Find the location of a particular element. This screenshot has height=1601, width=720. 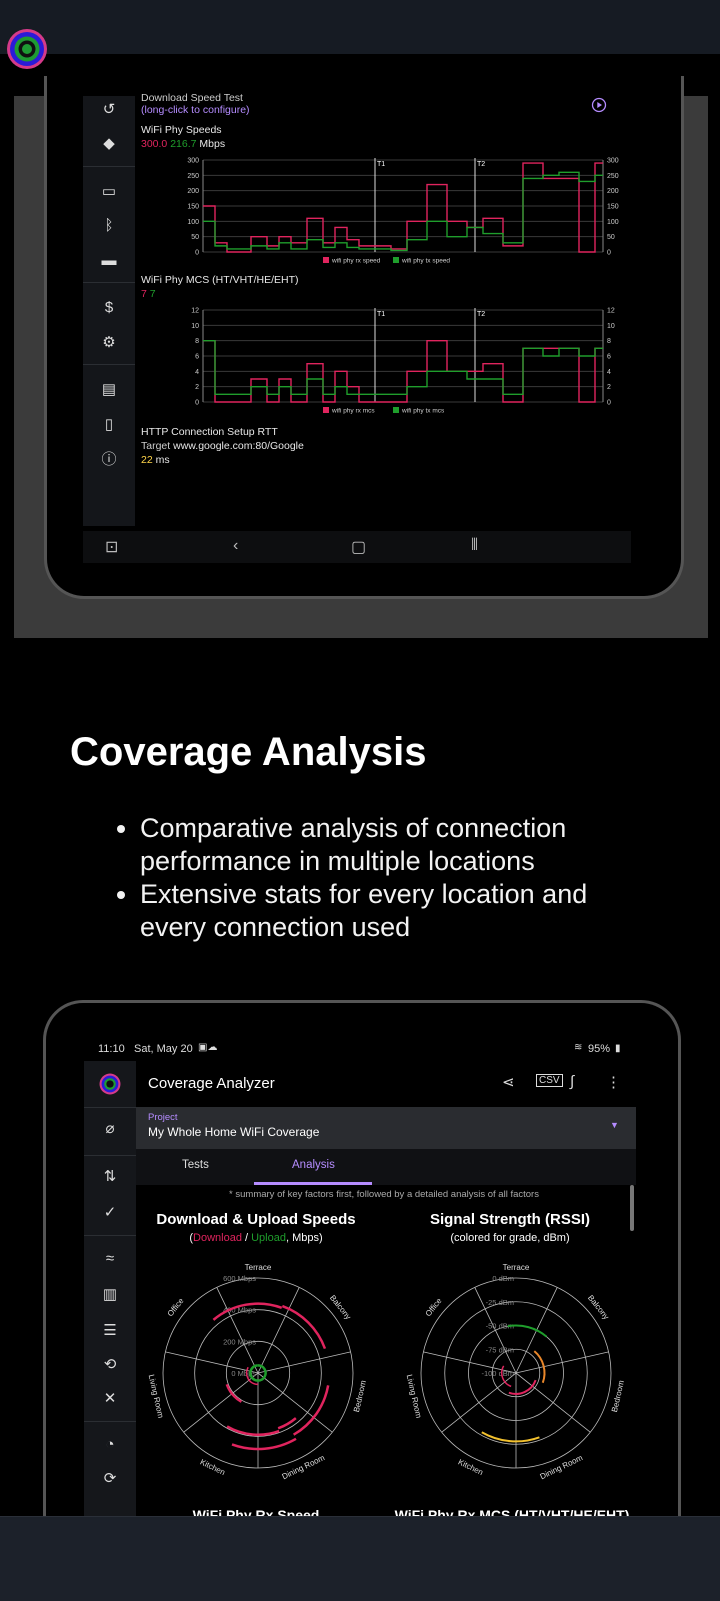

speedometer-icon: ◔ is located at coordinates (110, 1445).